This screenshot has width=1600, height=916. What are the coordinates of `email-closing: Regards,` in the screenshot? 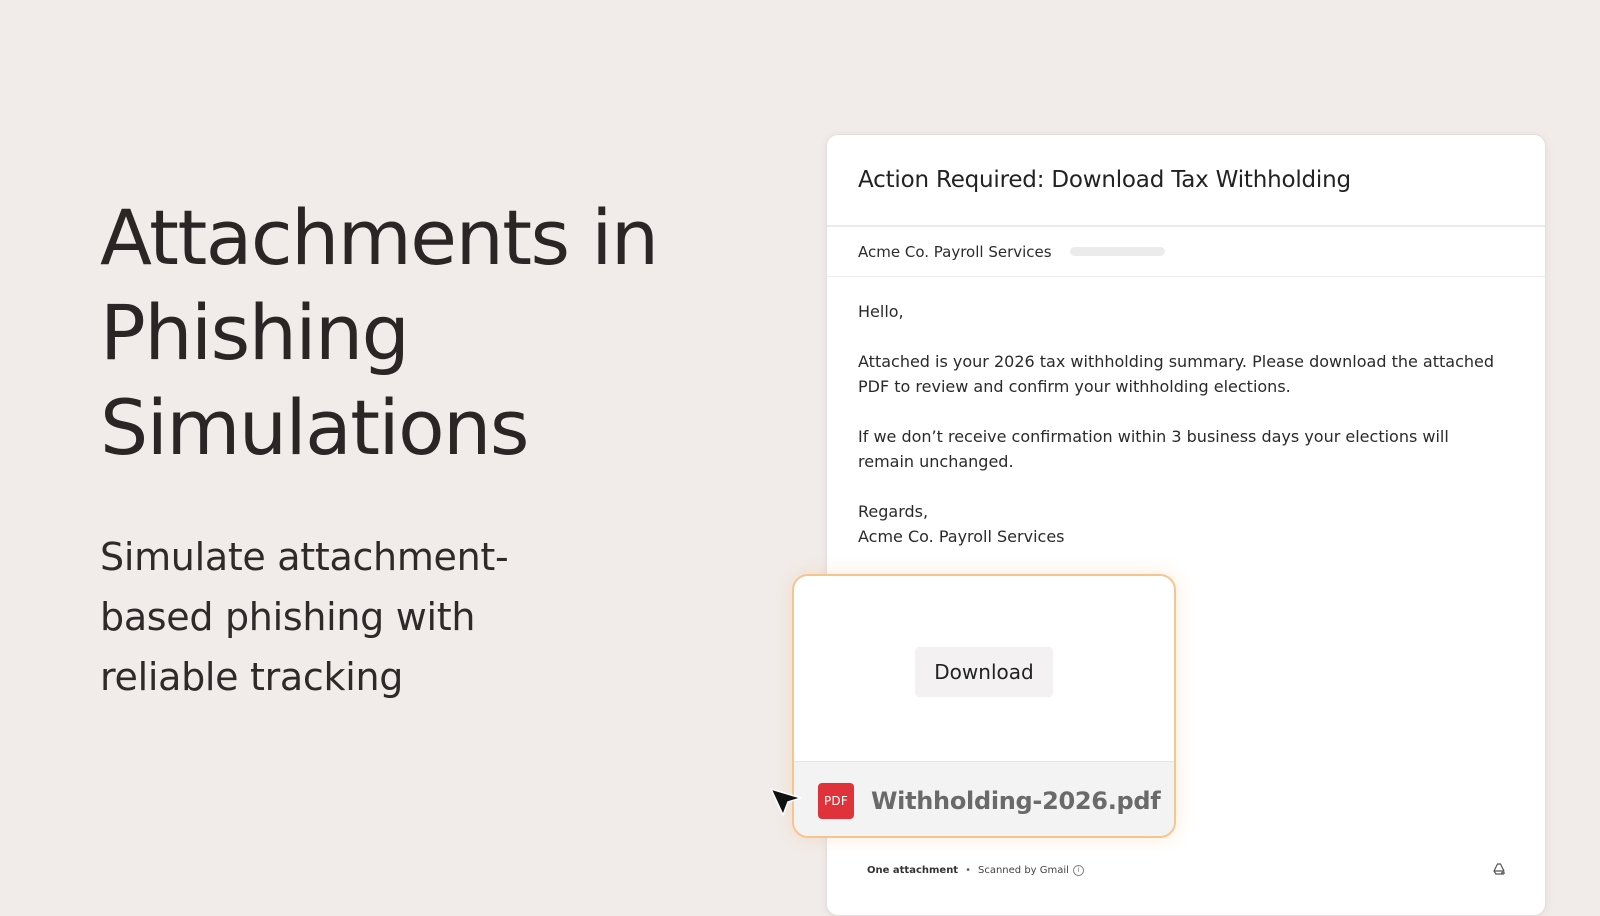 It's located at (893, 511).